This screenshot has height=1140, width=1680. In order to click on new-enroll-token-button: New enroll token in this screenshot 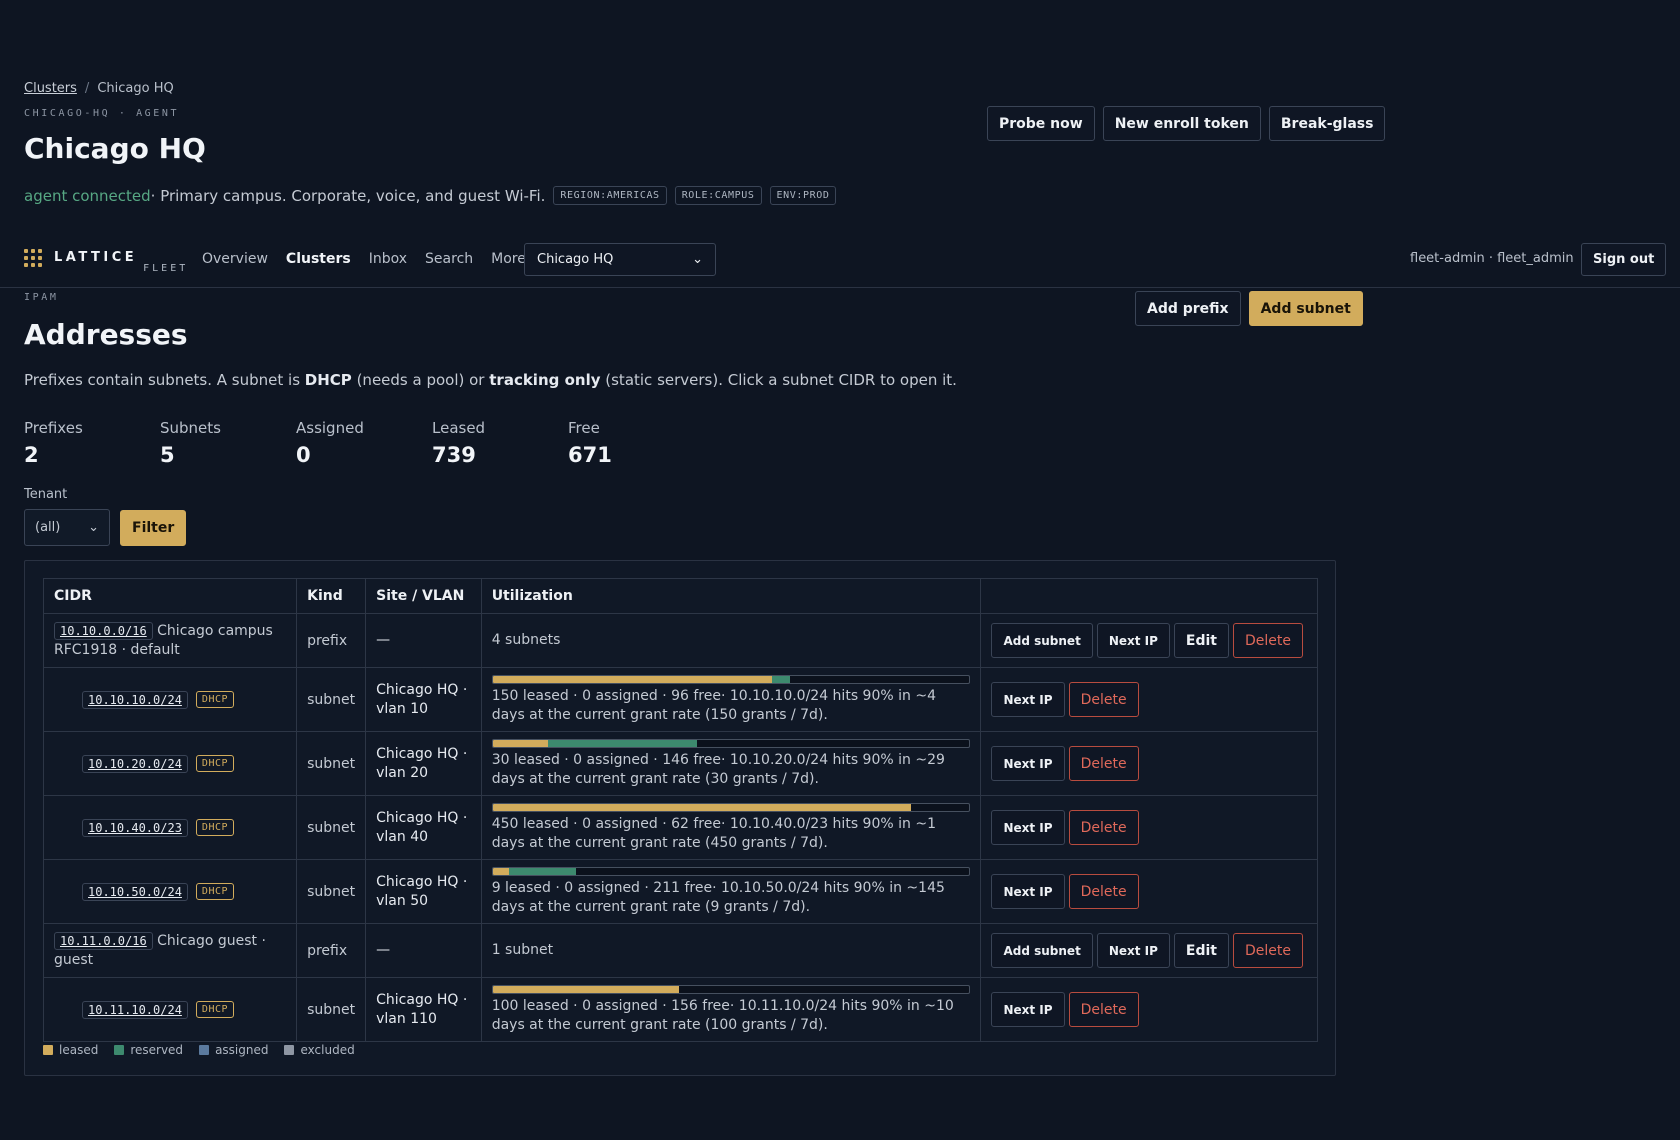, I will do `click(1181, 123)`.